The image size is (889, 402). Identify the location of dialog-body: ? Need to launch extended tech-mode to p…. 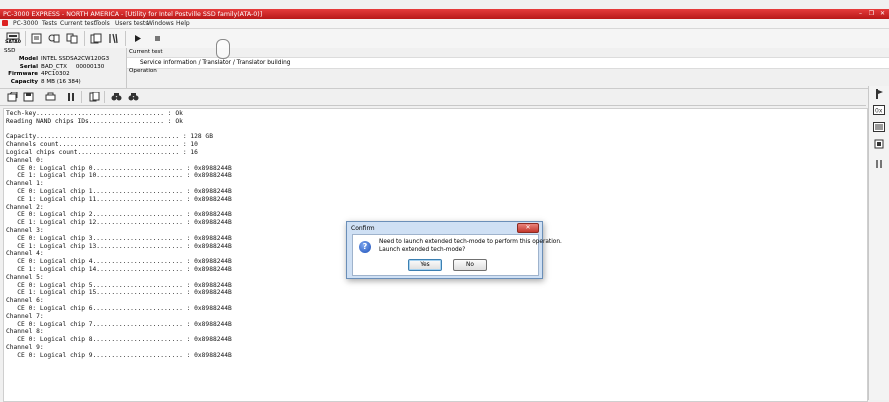
(457, 255).